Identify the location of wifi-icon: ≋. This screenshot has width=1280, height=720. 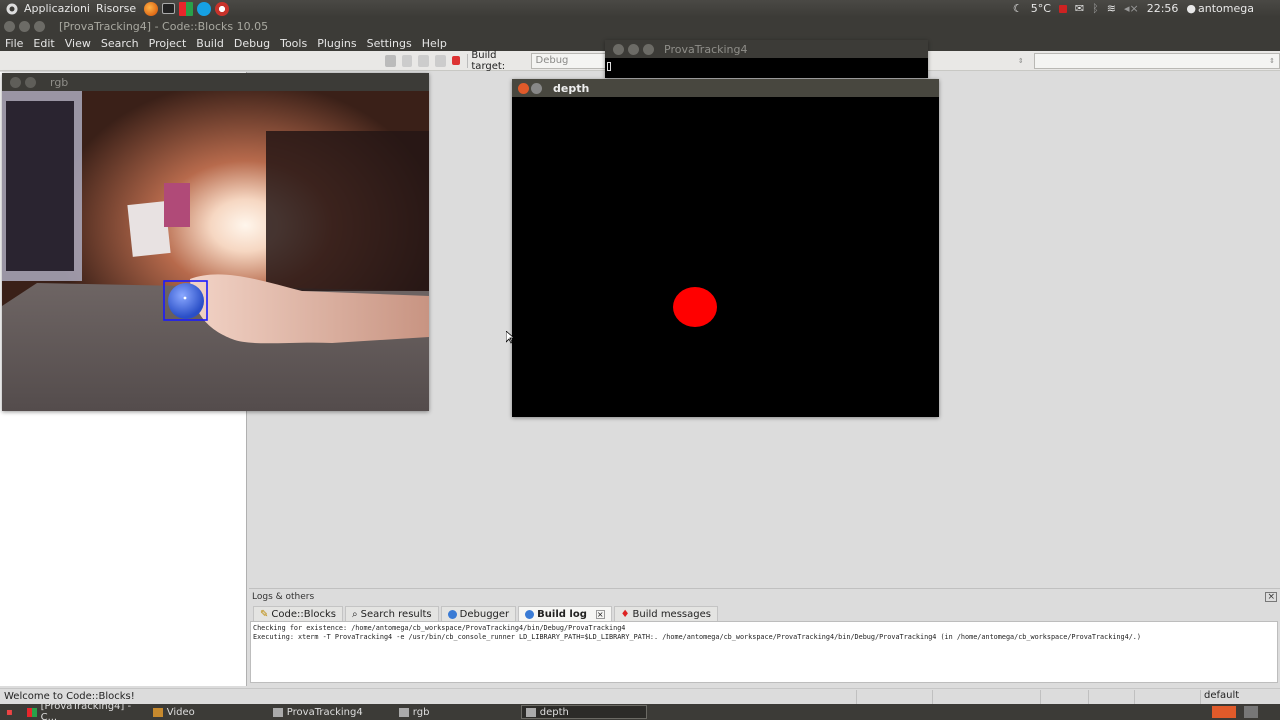
(1111, 8).